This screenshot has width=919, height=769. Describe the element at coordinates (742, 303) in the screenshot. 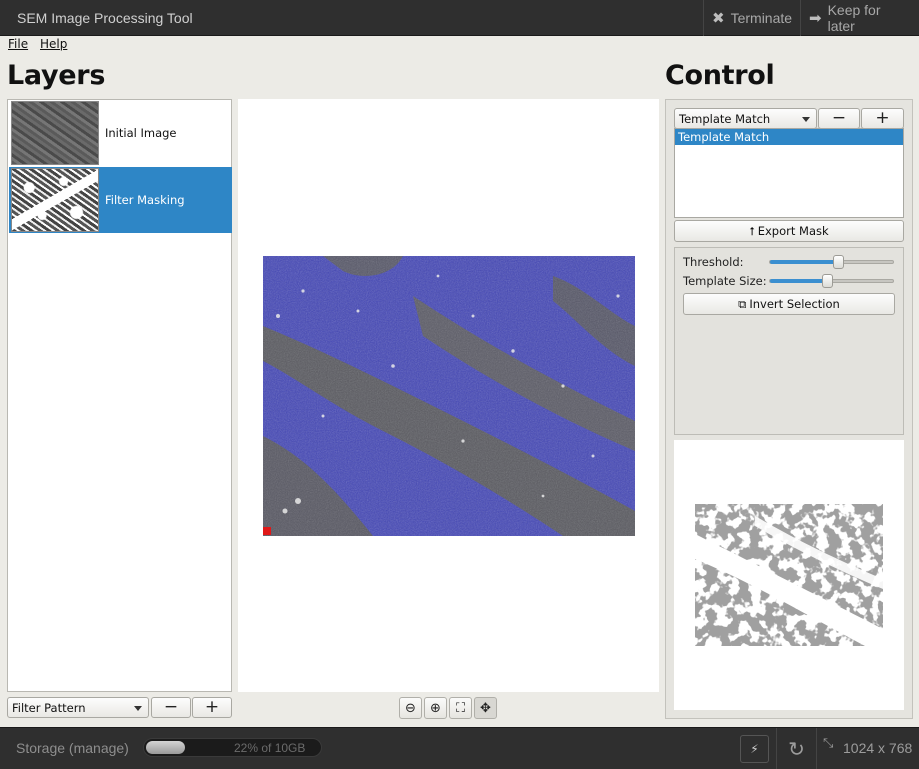

I see `invert-icon: ⧉` at that location.